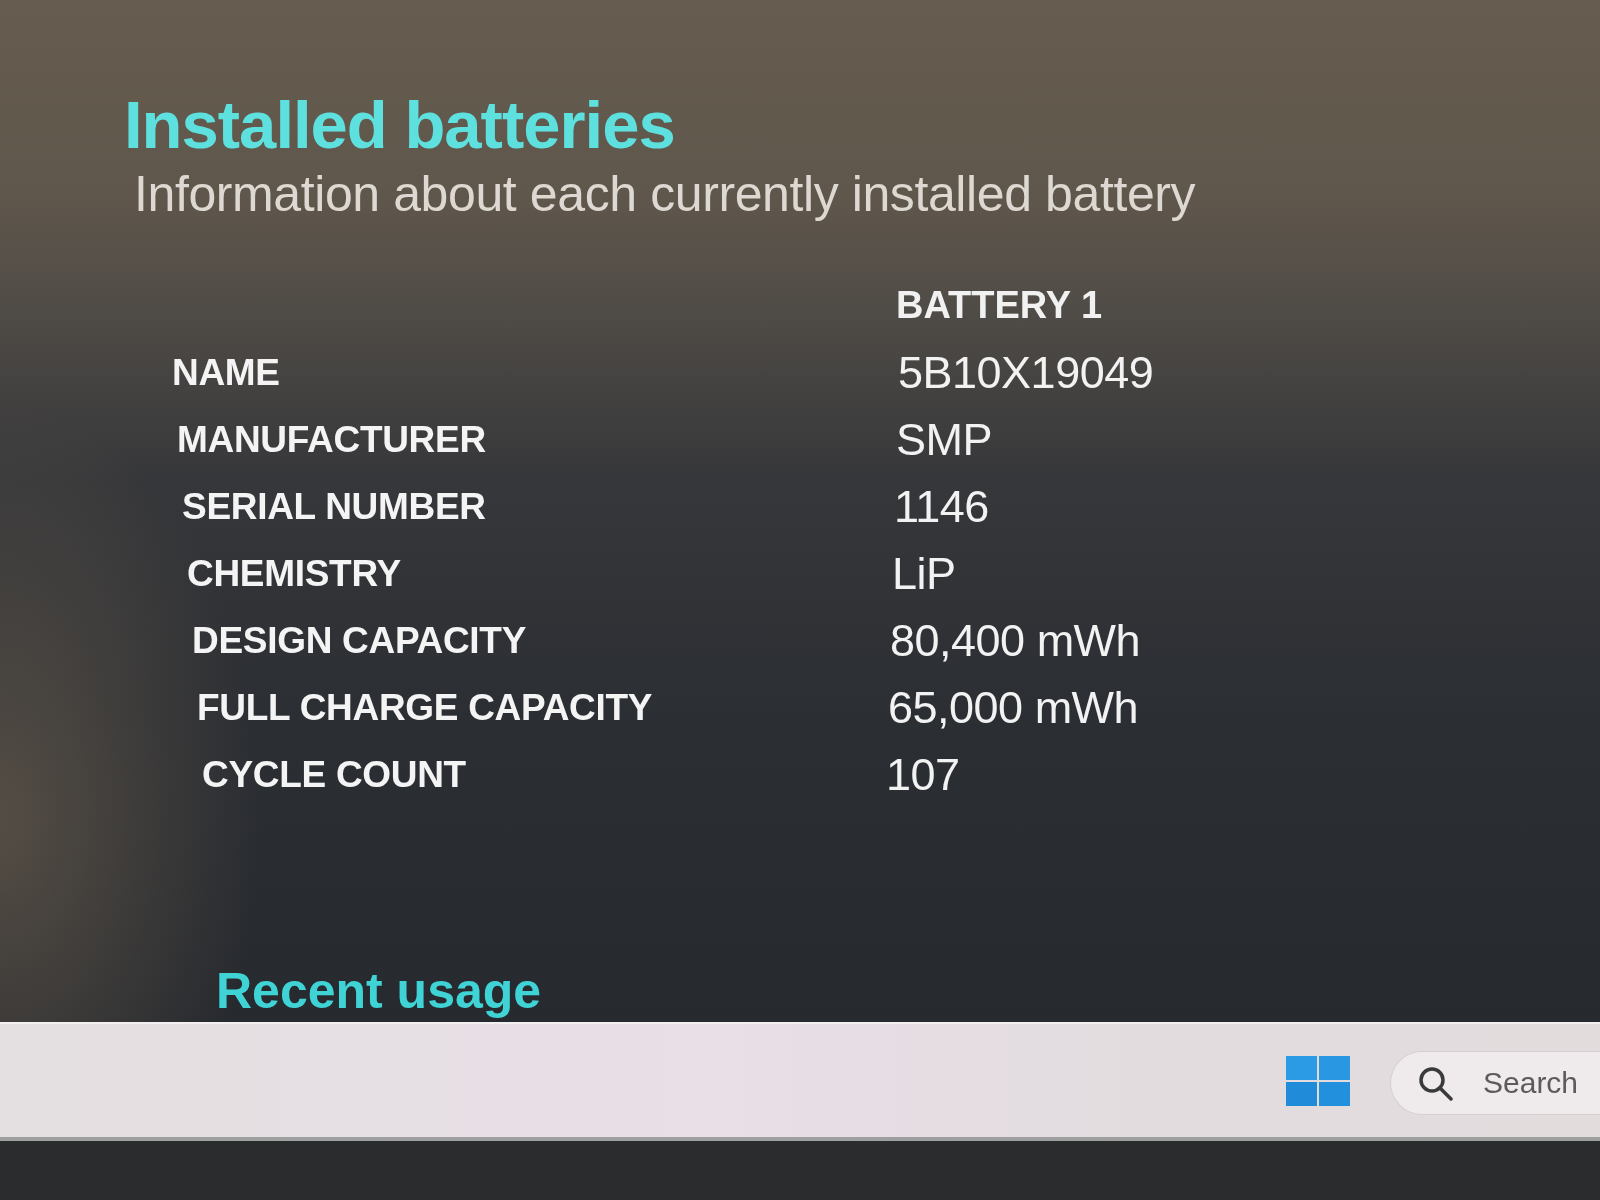  I want to click on row-label: MANUFACTURER, so click(331, 439).